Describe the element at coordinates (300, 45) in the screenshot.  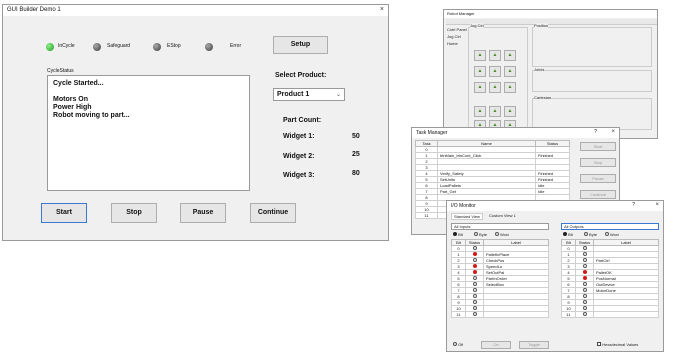
I see `setup-button: Setup` at that location.